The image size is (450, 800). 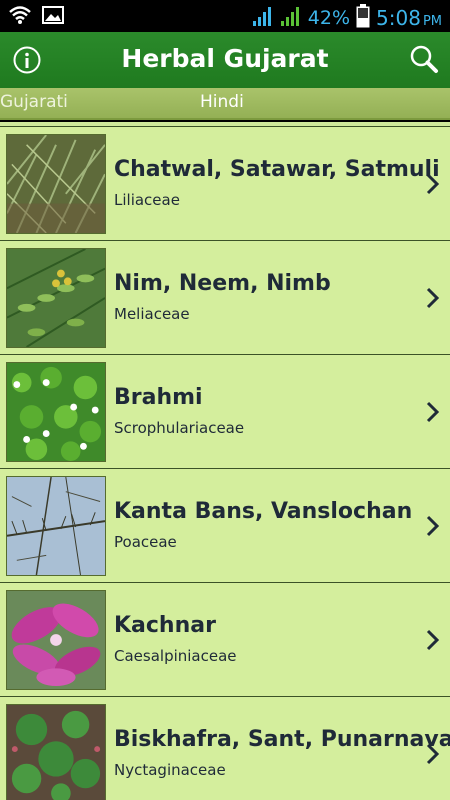 I want to click on list-item: Biskhafra, Sant, Punarnava Nyctaginaceae, so click(x=225, y=748).